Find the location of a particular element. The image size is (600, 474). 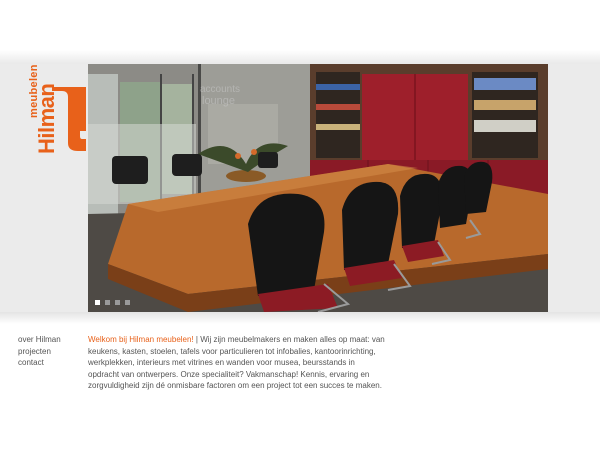

band-shade is located at coordinates (300, 318).